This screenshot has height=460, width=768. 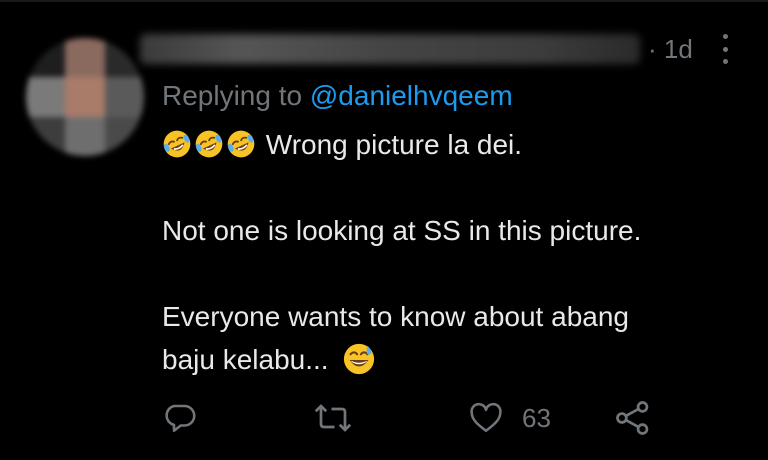 I want to click on reply-button, so click(x=180, y=418).